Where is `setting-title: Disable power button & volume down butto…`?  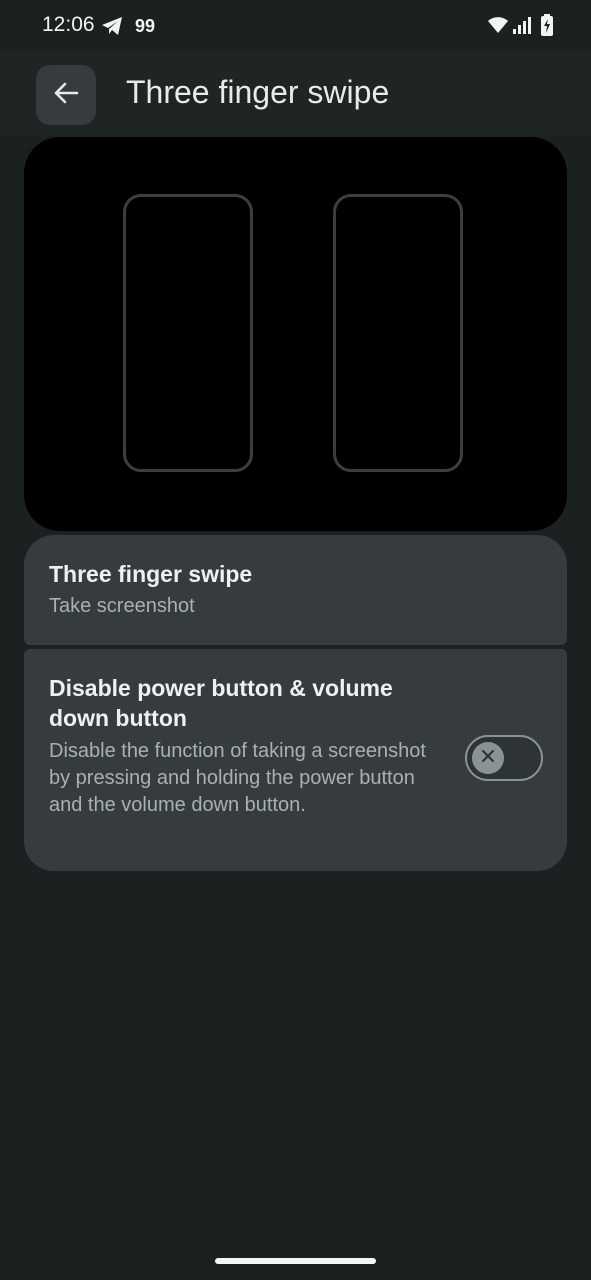 setting-title: Disable power button & volume down butto… is located at coordinates (221, 703).